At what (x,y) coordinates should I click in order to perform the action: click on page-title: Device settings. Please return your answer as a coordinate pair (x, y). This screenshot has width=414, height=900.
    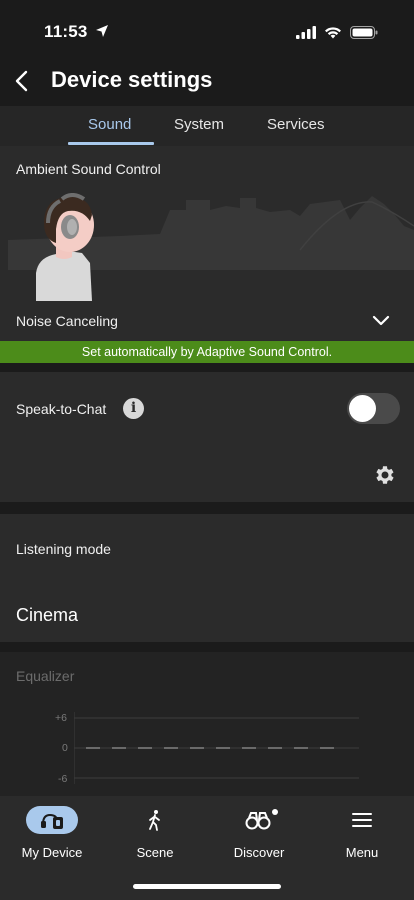
    Looking at the image, I should click on (132, 79).